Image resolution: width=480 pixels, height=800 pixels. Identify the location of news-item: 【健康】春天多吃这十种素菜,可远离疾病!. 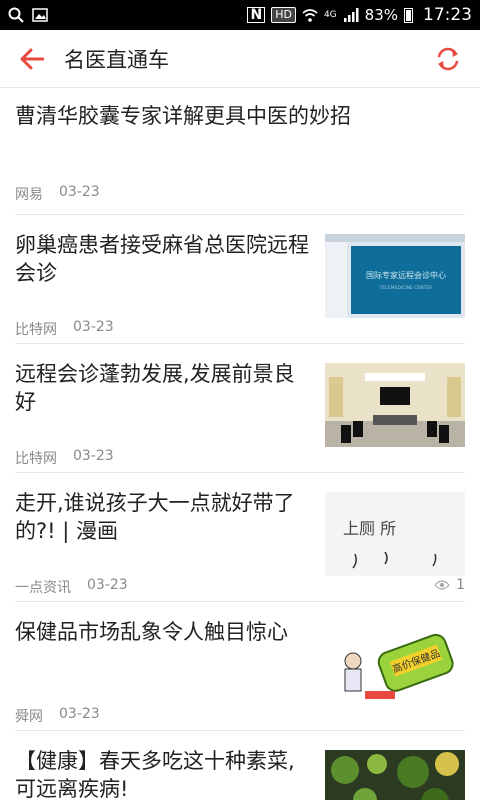
(240, 765).